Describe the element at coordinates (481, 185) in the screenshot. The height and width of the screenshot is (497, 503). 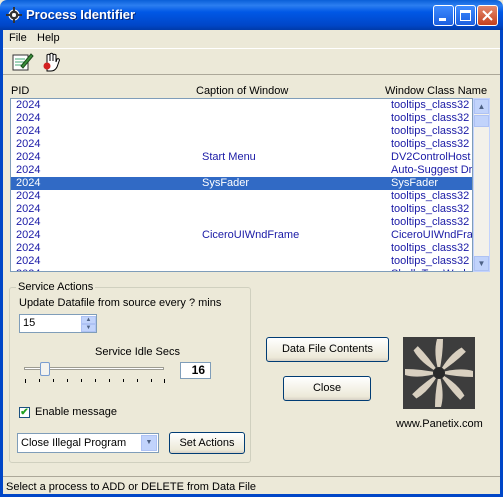
I see `list-scrollbar: ▲ ▼` at that location.